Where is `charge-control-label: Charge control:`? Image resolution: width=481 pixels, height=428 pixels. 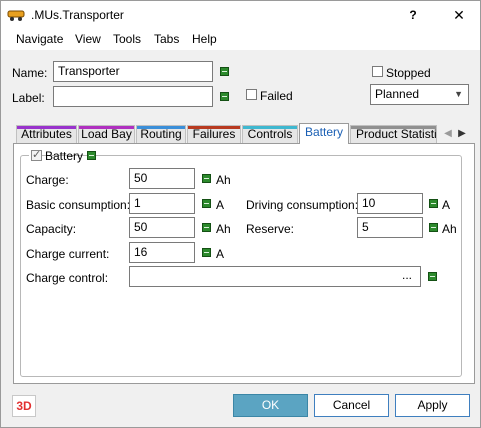 charge-control-label: Charge control: is located at coordinates (67, 278).